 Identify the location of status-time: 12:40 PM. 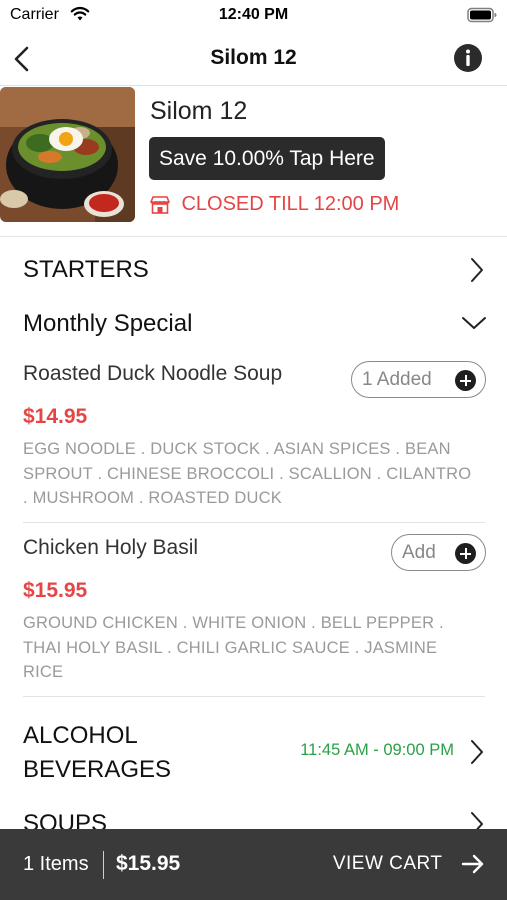
(253, 14).